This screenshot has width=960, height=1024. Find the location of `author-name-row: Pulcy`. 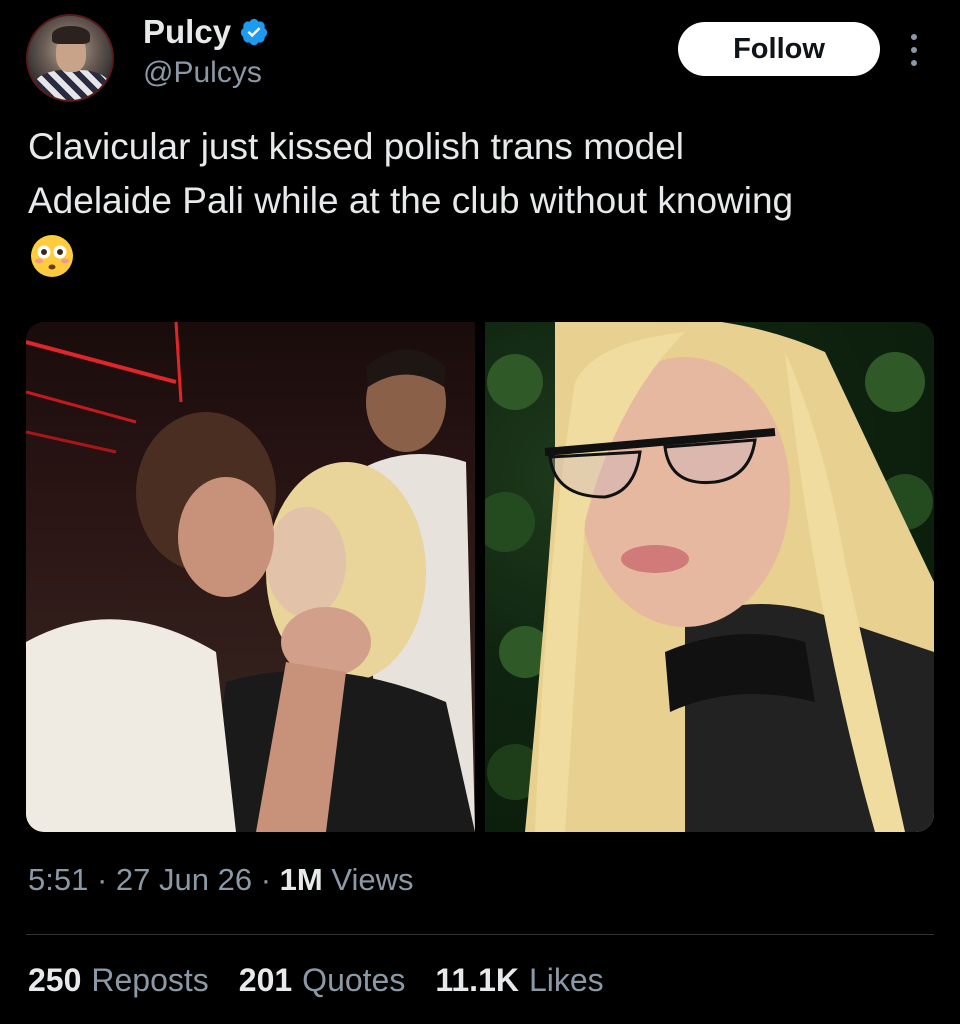

author-name-row: Pulcy is located at coordinates (206, 32).